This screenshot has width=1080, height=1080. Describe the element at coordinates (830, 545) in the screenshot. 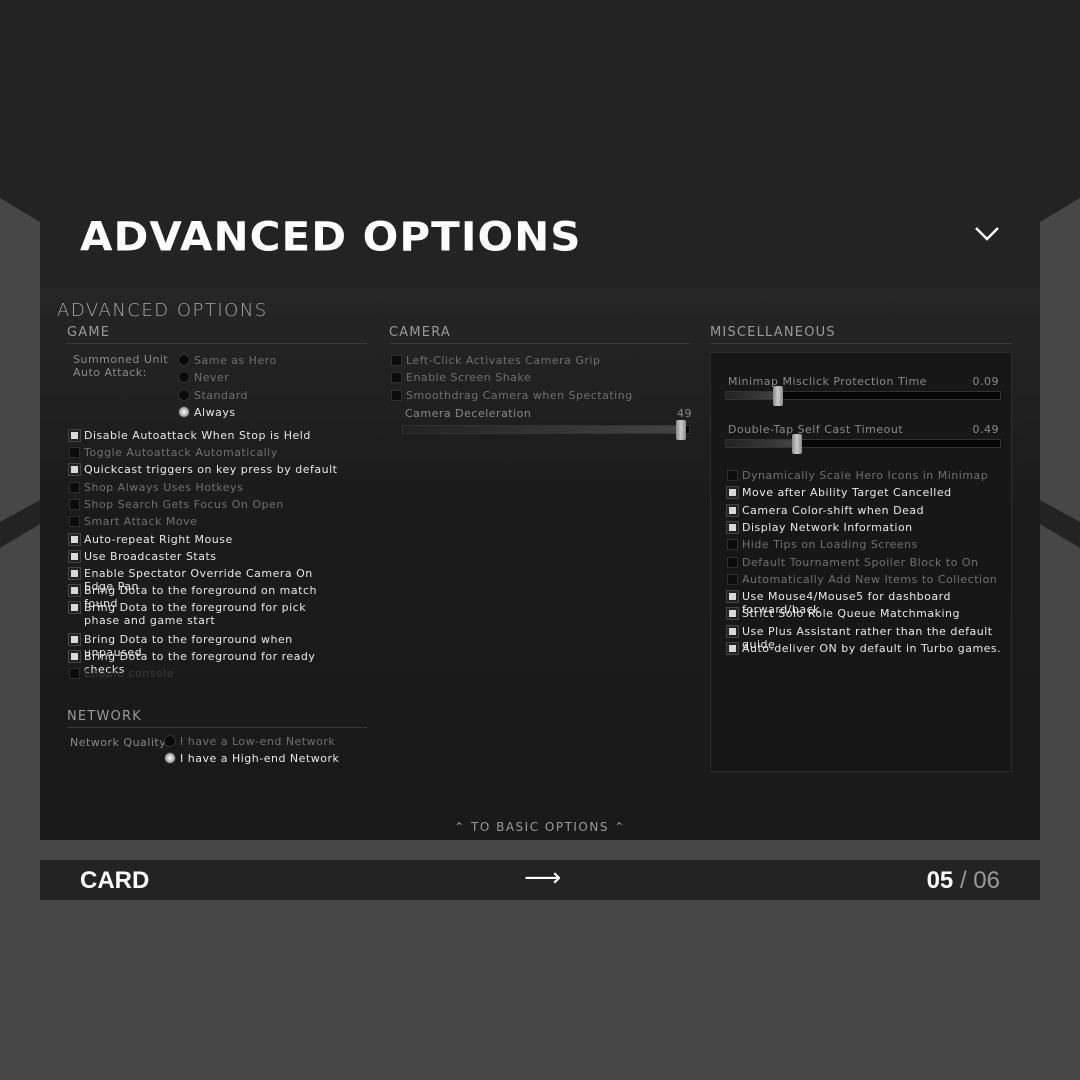

I see `checkbox-label: Hide Tips on Loading Screens` at that location.